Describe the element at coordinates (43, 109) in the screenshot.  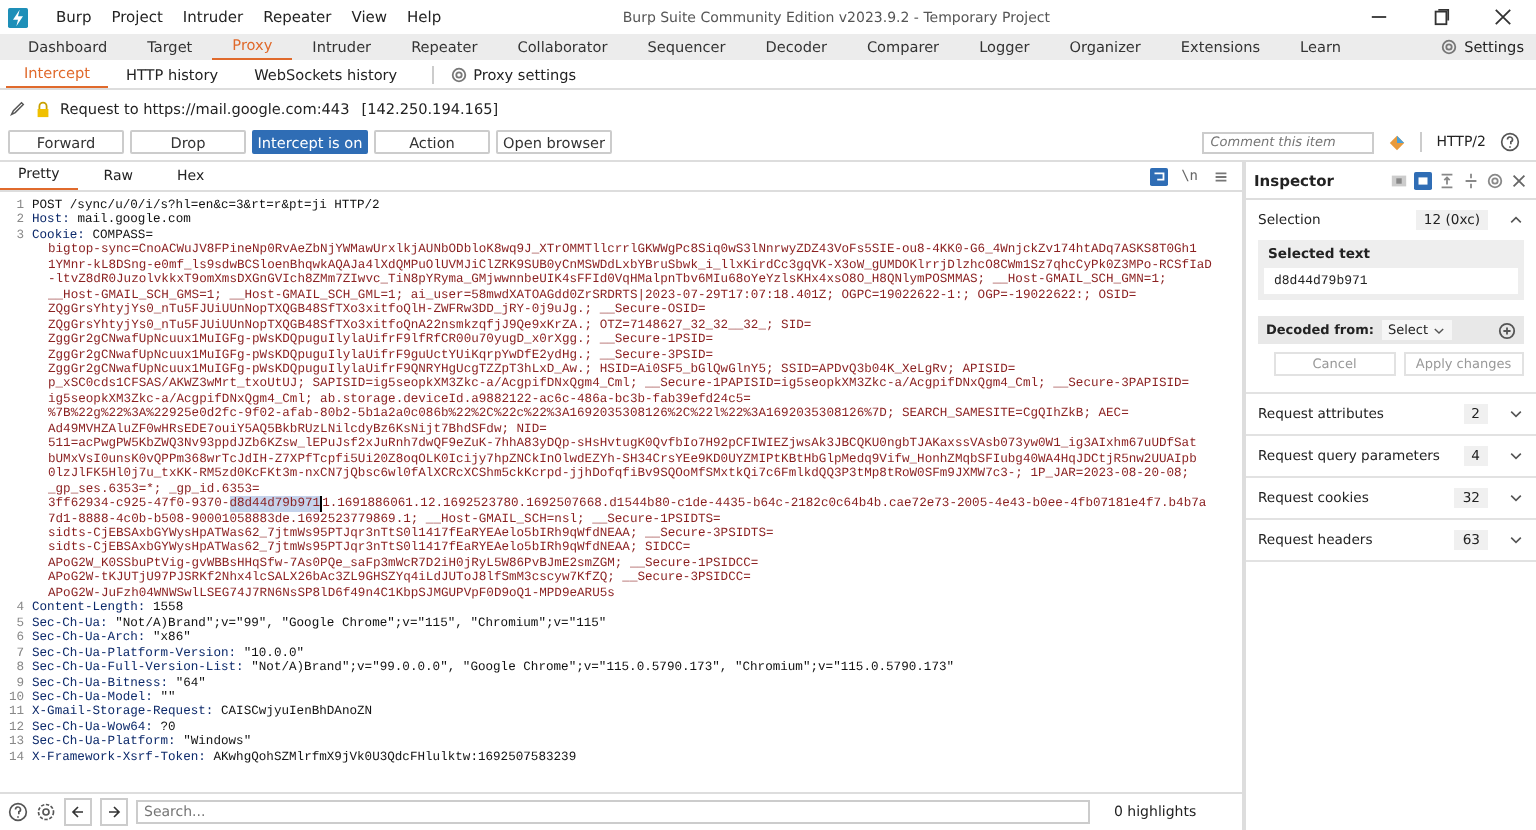
I see `lock-icon` at that location.